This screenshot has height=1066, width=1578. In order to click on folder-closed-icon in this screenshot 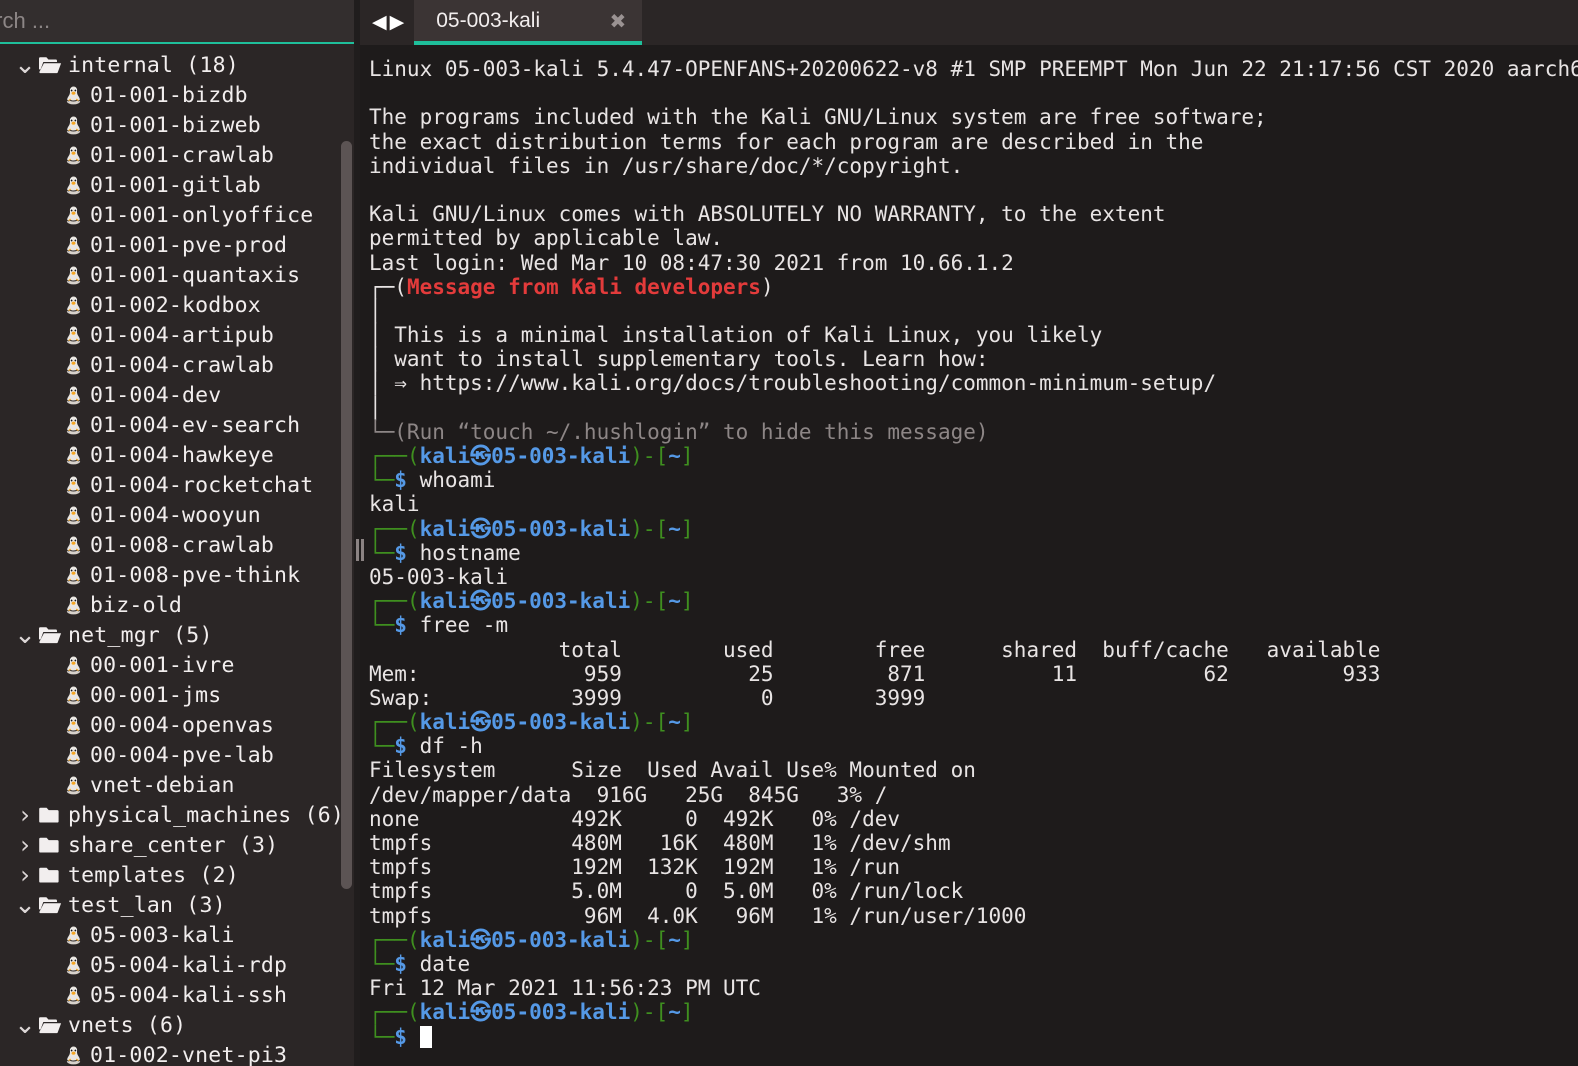, I will do `click(53, 845)`.